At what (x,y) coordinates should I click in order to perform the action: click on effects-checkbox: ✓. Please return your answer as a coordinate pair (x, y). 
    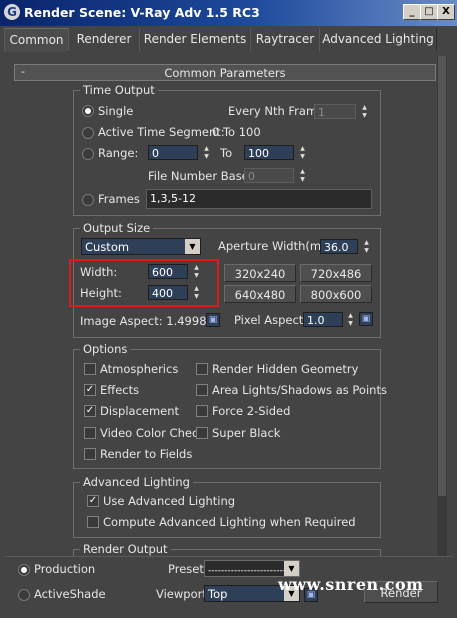
    Looking at the image, I should click on (90, 390).